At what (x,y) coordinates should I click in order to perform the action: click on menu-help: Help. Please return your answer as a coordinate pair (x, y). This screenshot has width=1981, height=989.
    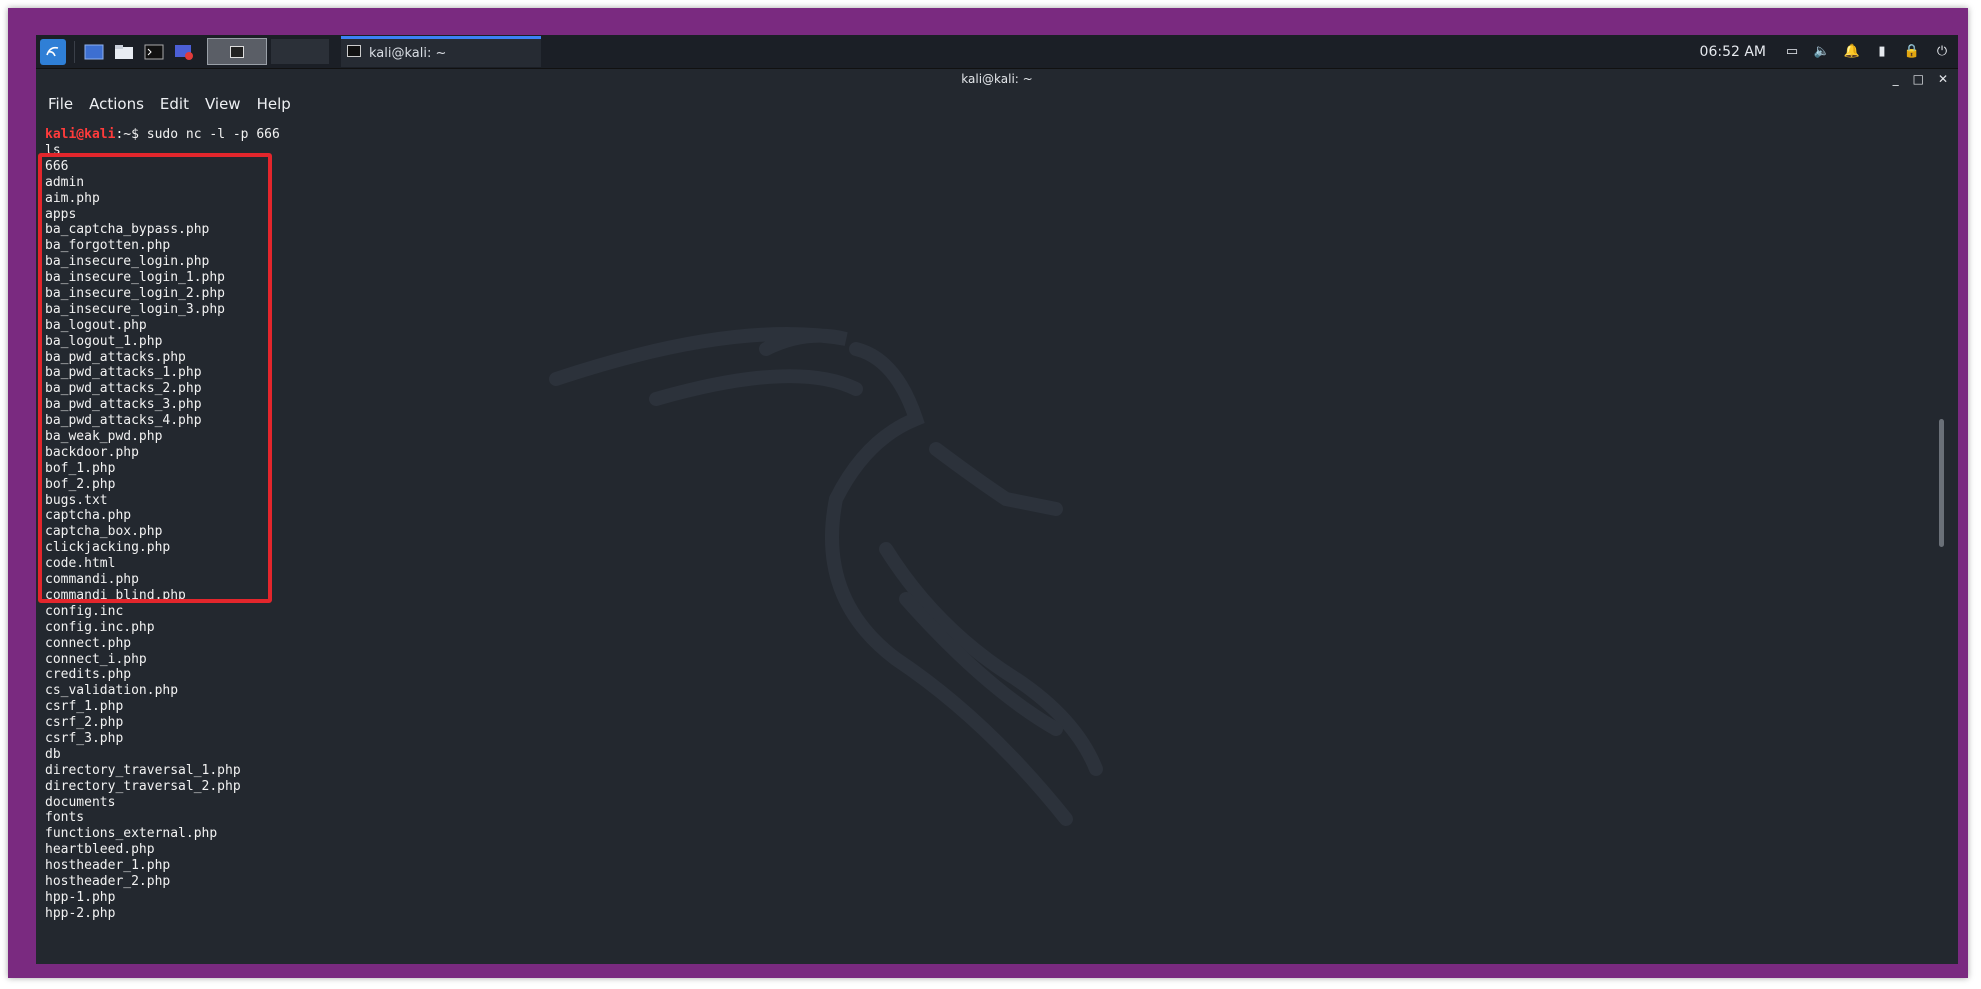
    Looking at the image, I should click on (274, 104).